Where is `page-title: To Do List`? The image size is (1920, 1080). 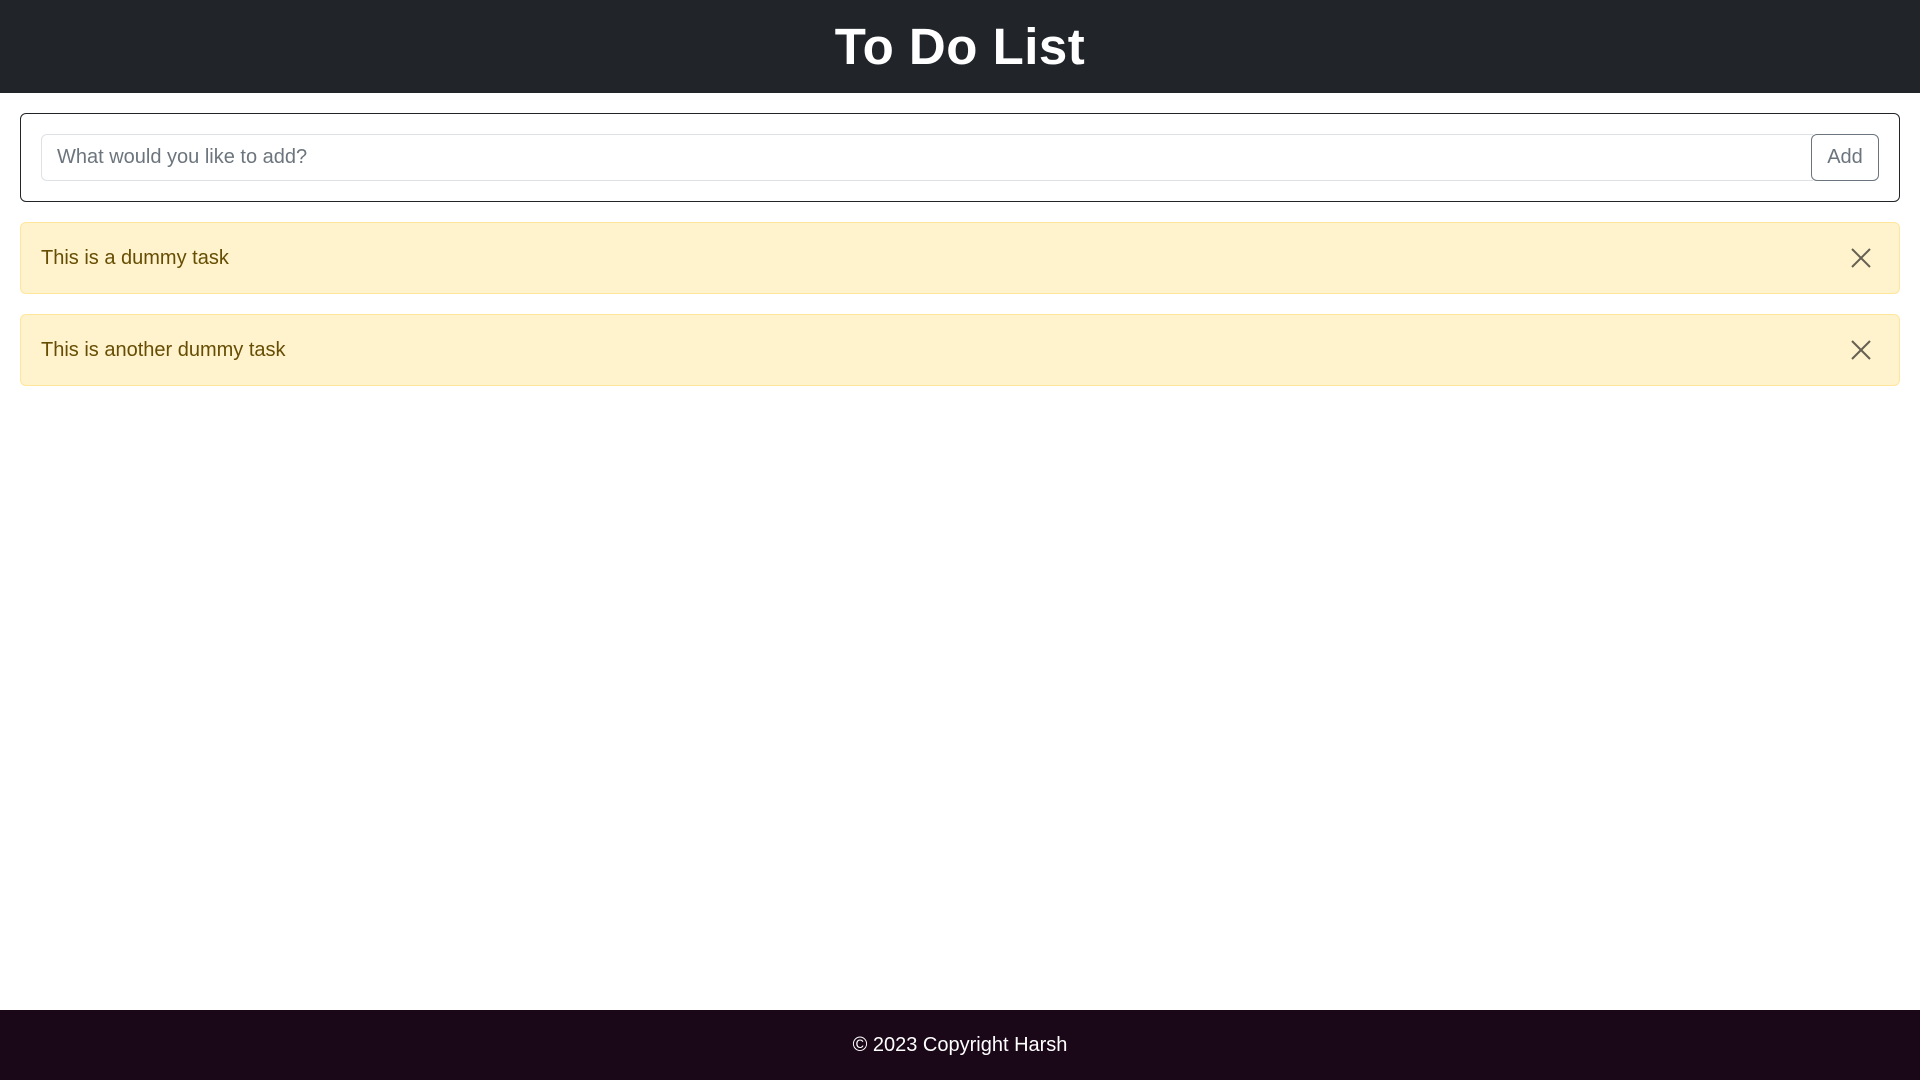
page-title: To Do List is located at coordinates (960, 46).